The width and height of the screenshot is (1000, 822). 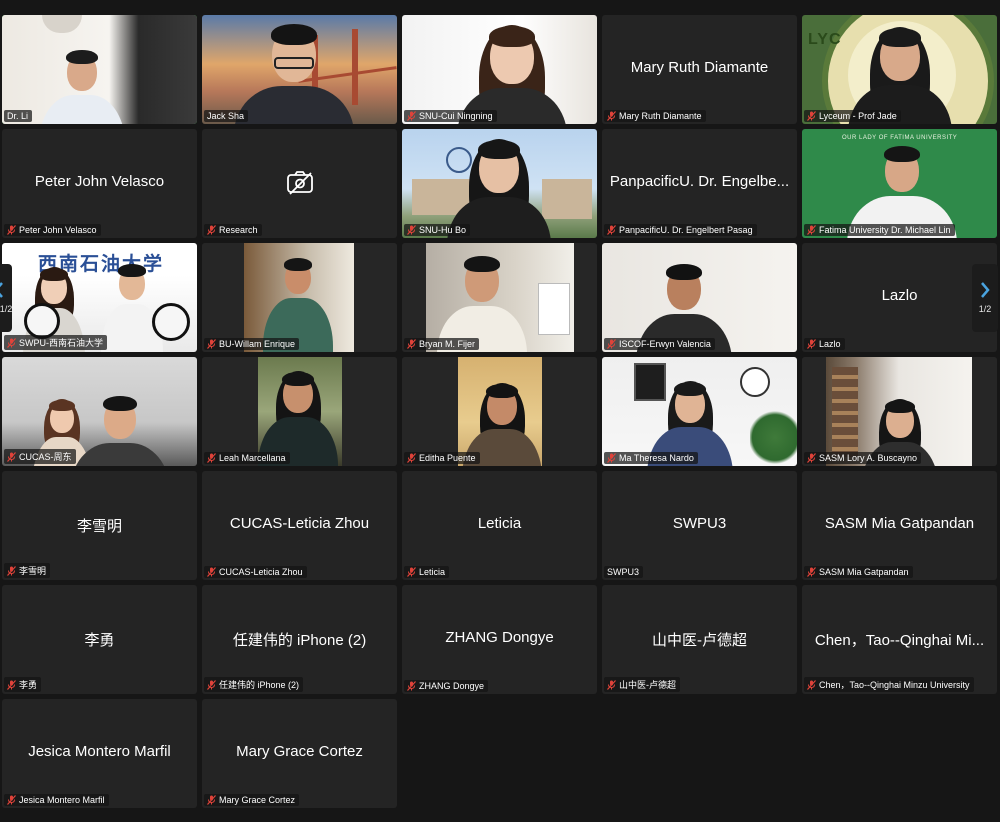 I want to click on participant-tile-shanzhongyi: 山中医-卢德超 山中医-卢德超, so click(x=699, y=639).